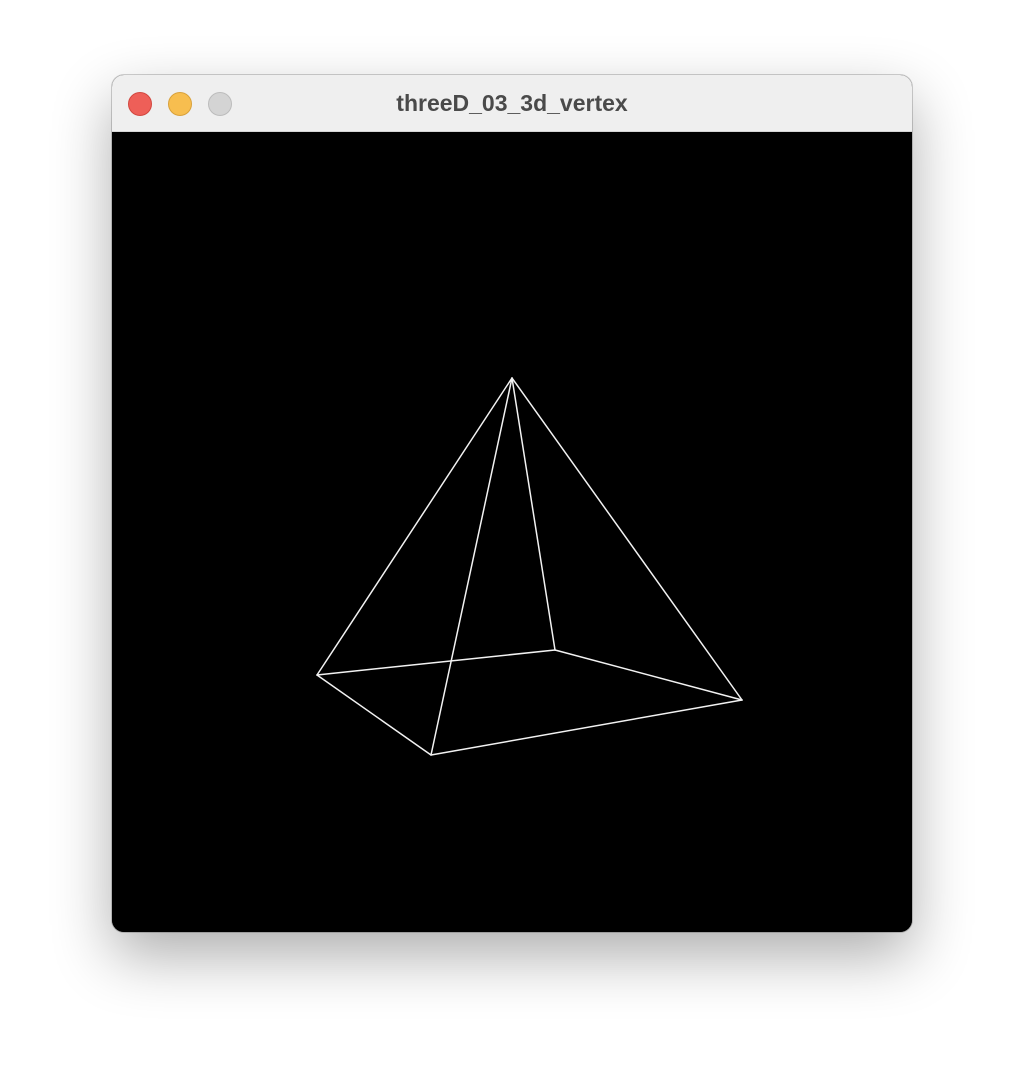 Image resolution: width=1024 pixels, height=1080 pixels. What do you see at coordinates (627, 539) in the screenshot?
I see `edge-apex-right` at bounding box center [627, 539].